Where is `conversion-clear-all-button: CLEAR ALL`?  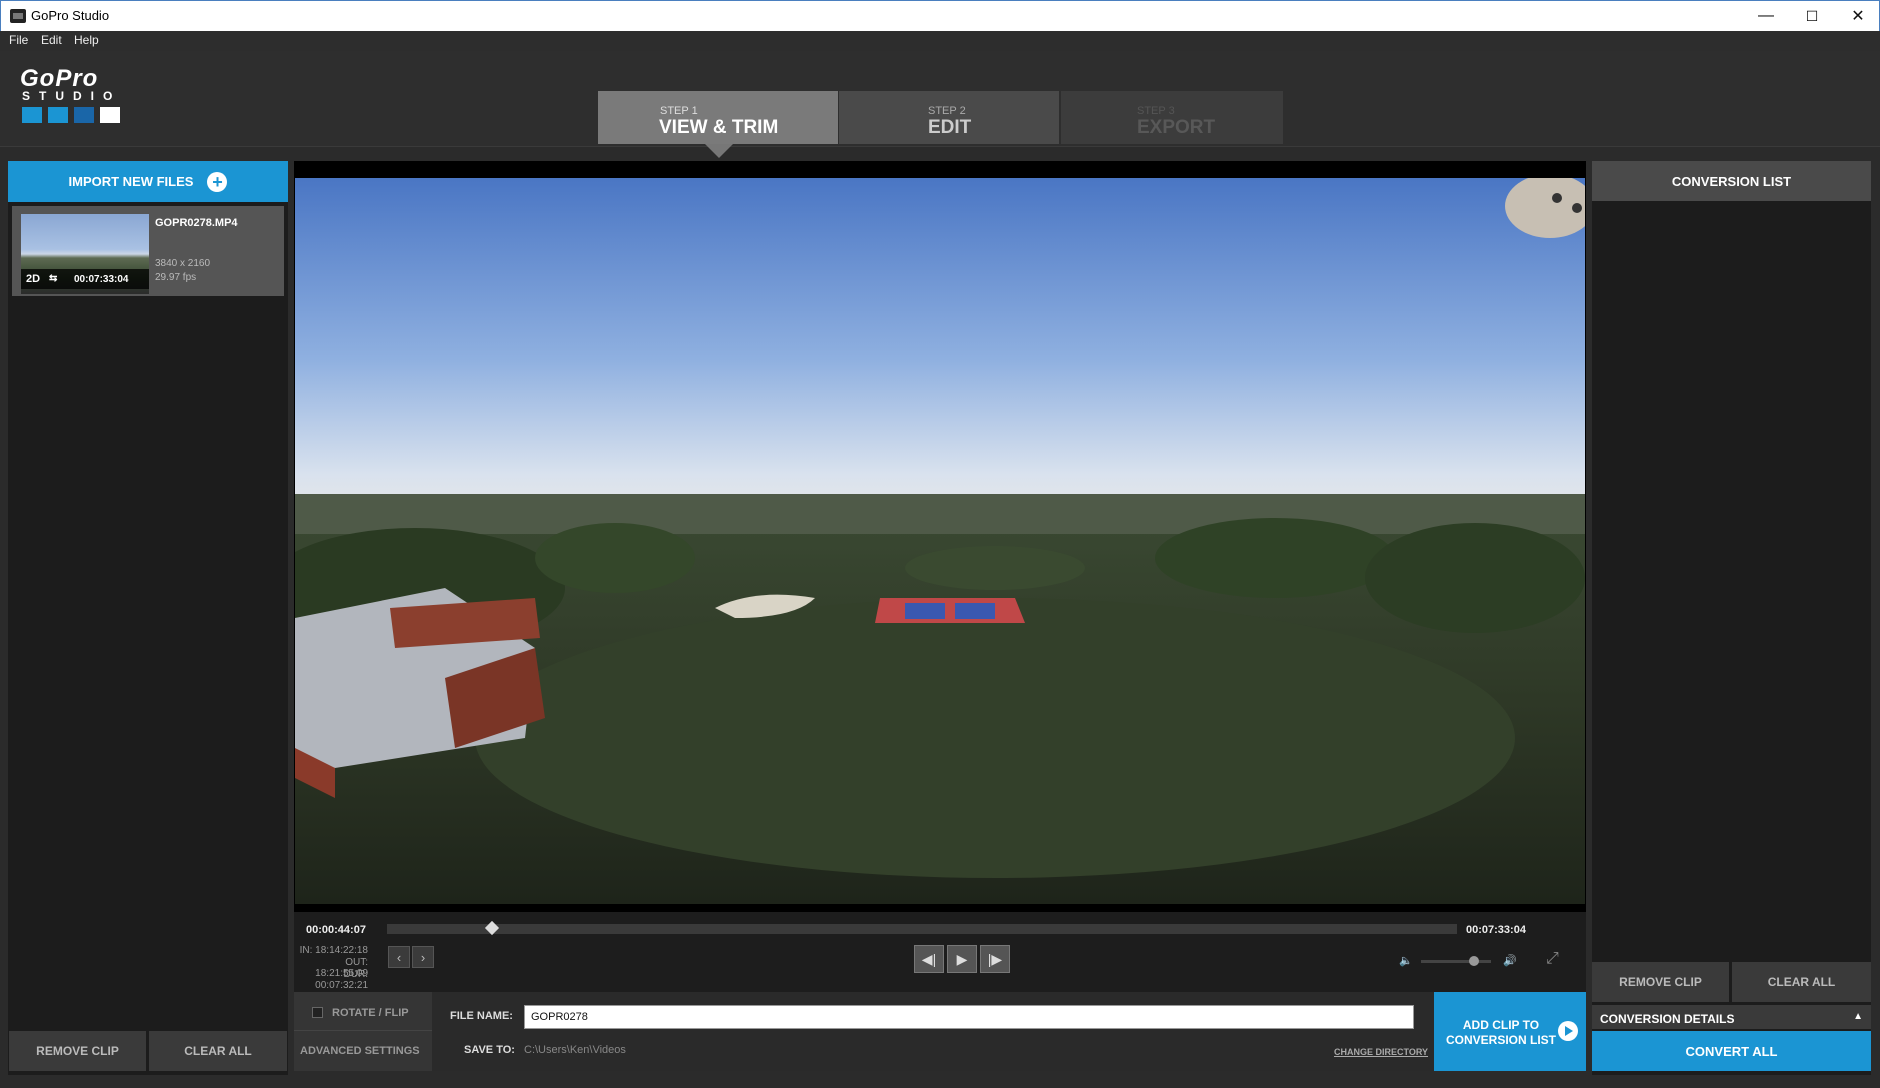
conversion-clear-all-button: CLEAR ALL is located at coordinates (1801, 982).